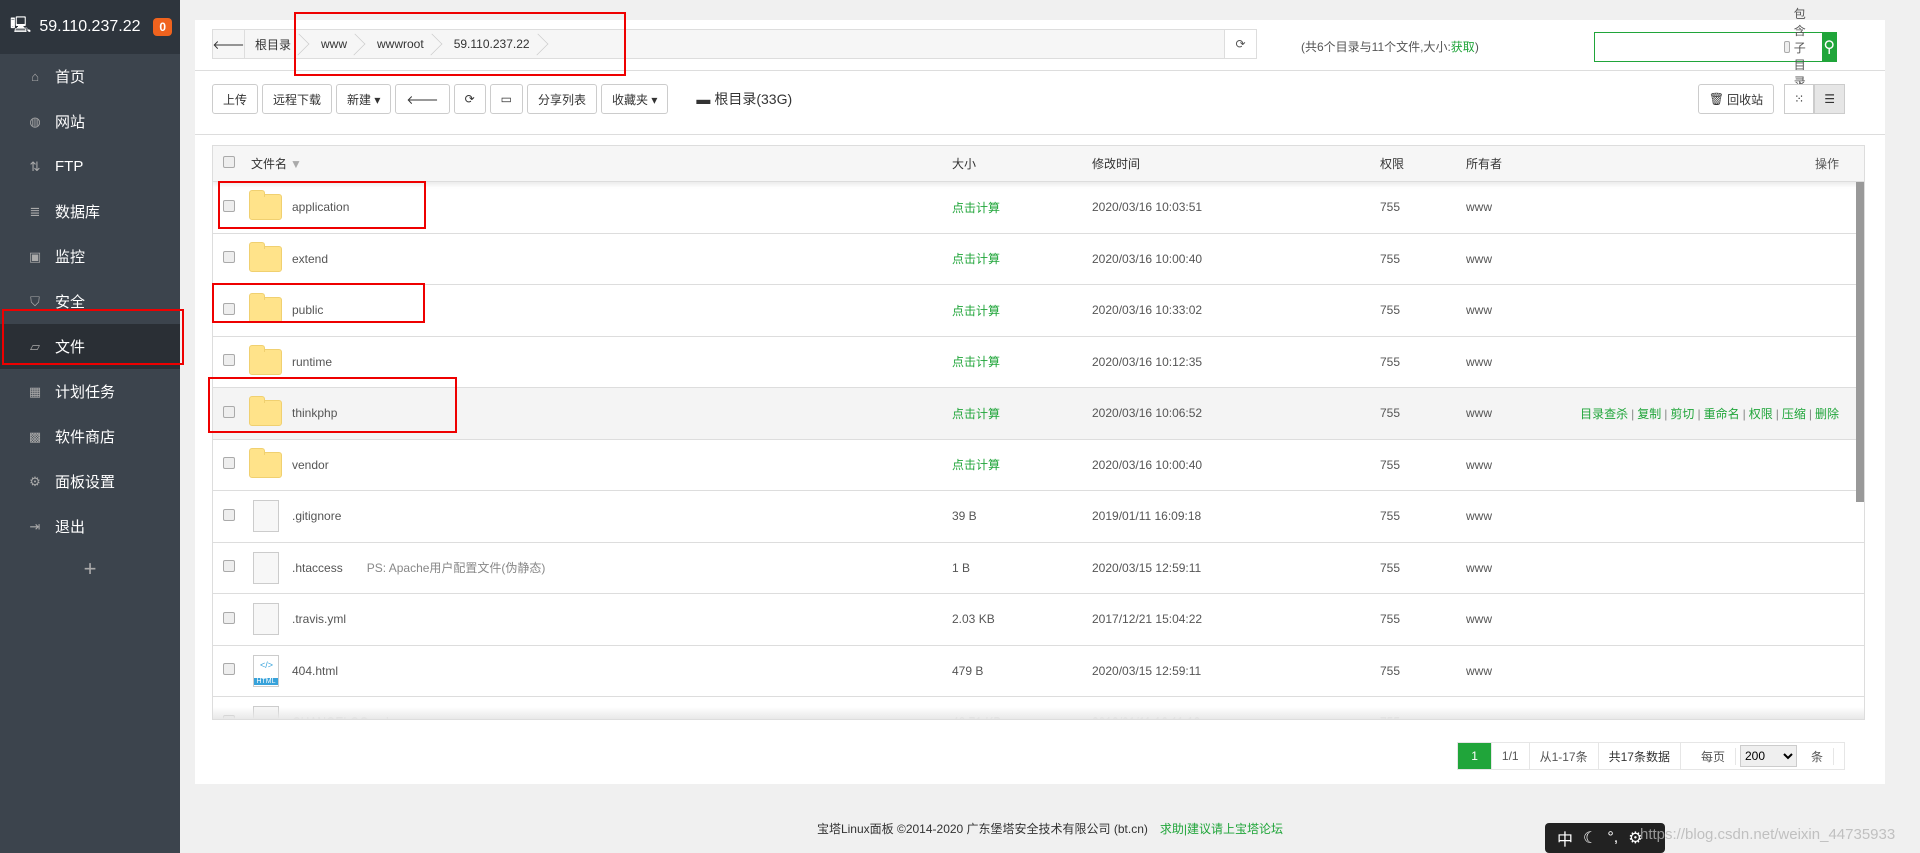  I want to click on op-link: 删除, so click(1827, 414).